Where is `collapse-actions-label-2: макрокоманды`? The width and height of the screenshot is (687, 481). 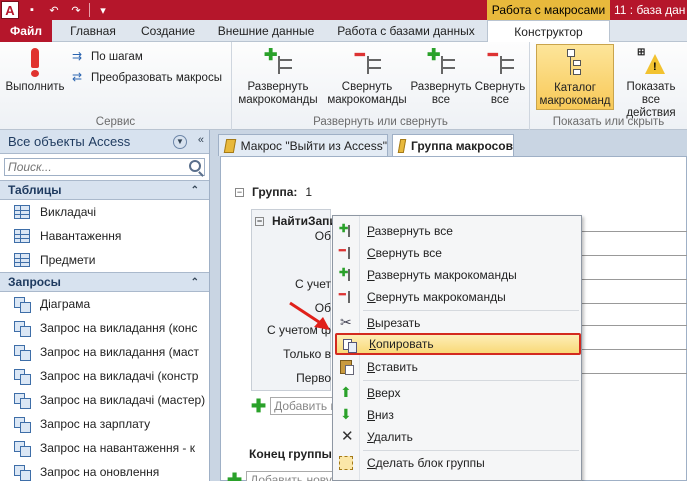
collapse-actions-label-2: макрокоманды is located at coordinates (367, 100).